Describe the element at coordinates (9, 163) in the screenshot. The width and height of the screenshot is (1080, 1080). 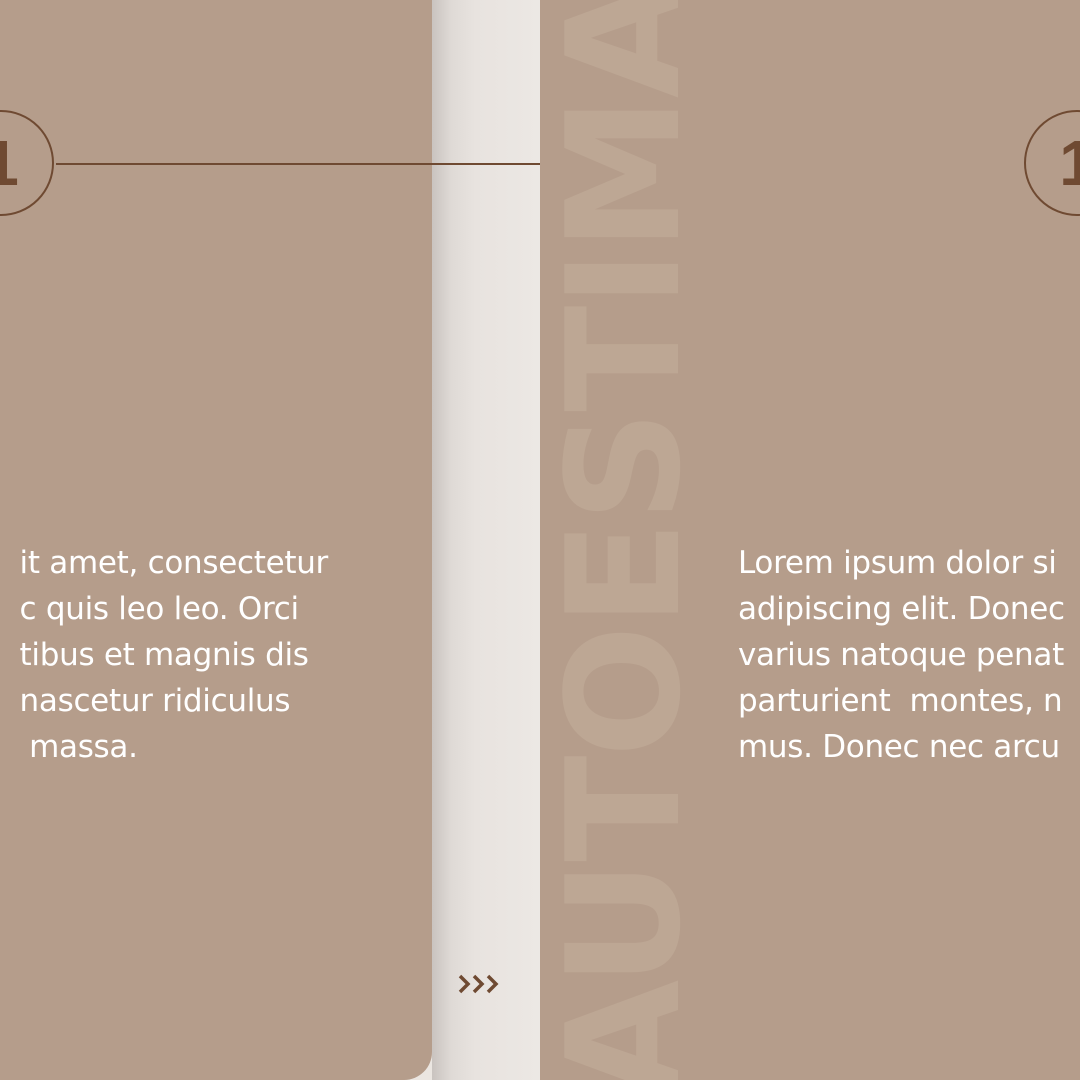
I see `step-number-left: 1` at that location.